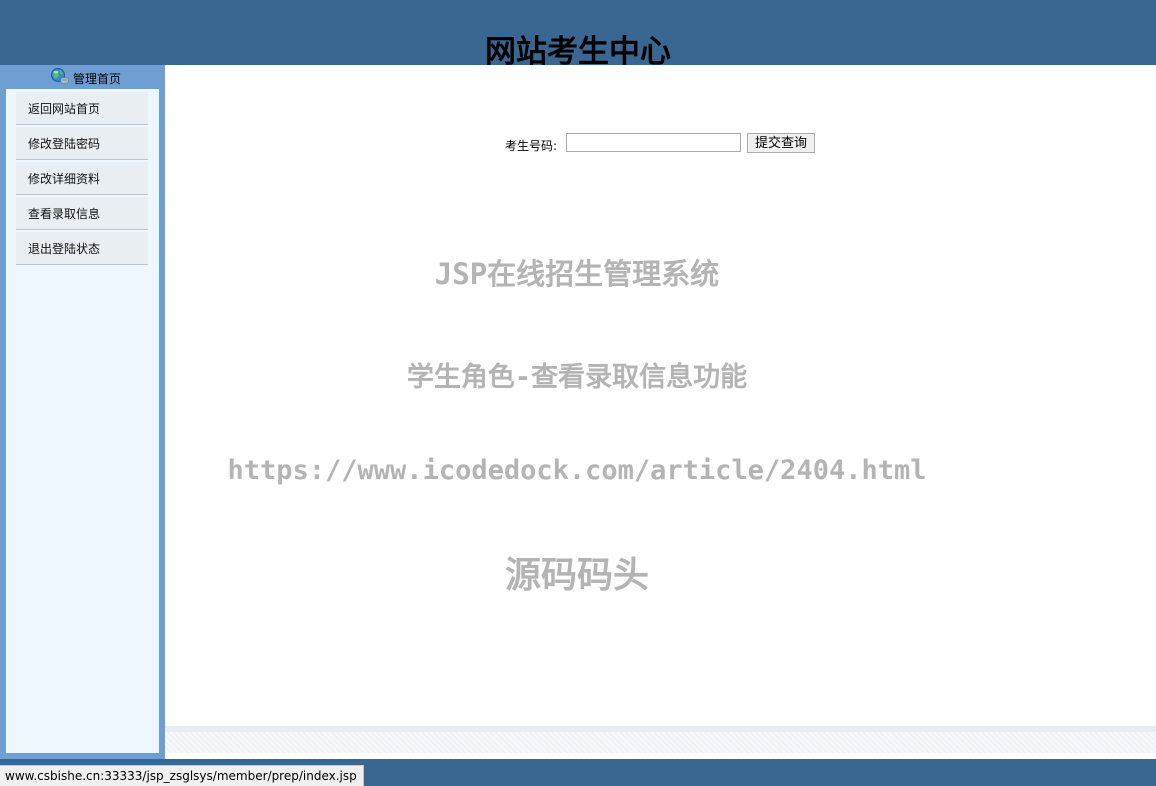 This screenshot has height=786, width=1156. What do you see at coordinates (64, 214) in the screenshot?
I see `sidebar-item-label: 查看录取信息` at bounding box center [64, 214].